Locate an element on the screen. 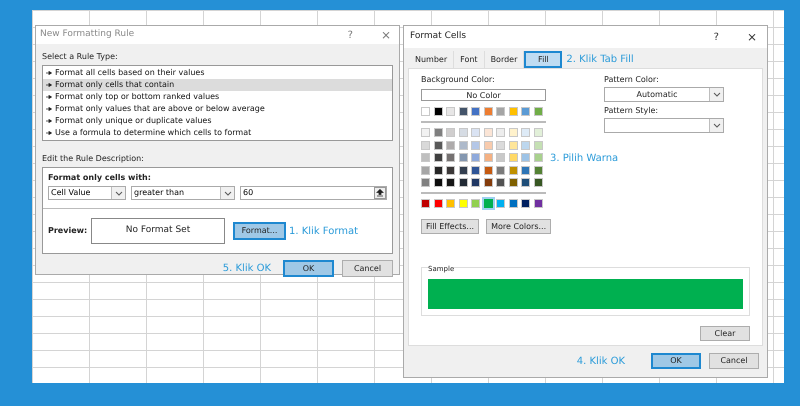 Image resolution: width=800 pixels, height=406 pixels. arrow-icon is located at coordinates (49, 85).